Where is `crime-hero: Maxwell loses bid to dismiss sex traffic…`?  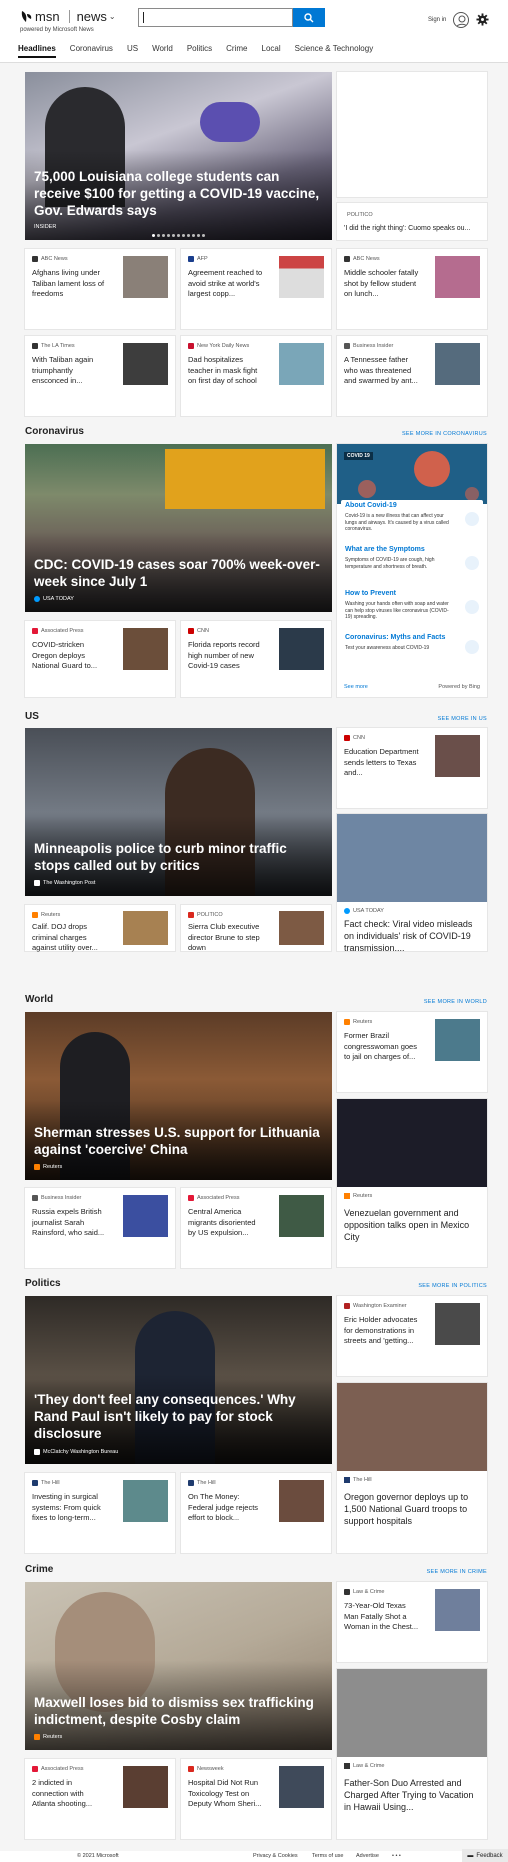
crime-hero: Maxwell loses bid to dismiss sex traffic… is located at coordinates (178, 1666).